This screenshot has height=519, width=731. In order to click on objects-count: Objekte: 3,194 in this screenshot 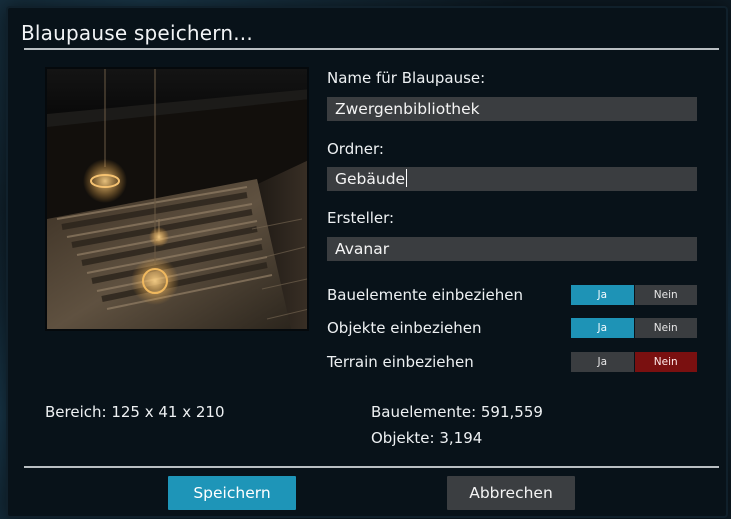, I will do `click(427, 438)`.